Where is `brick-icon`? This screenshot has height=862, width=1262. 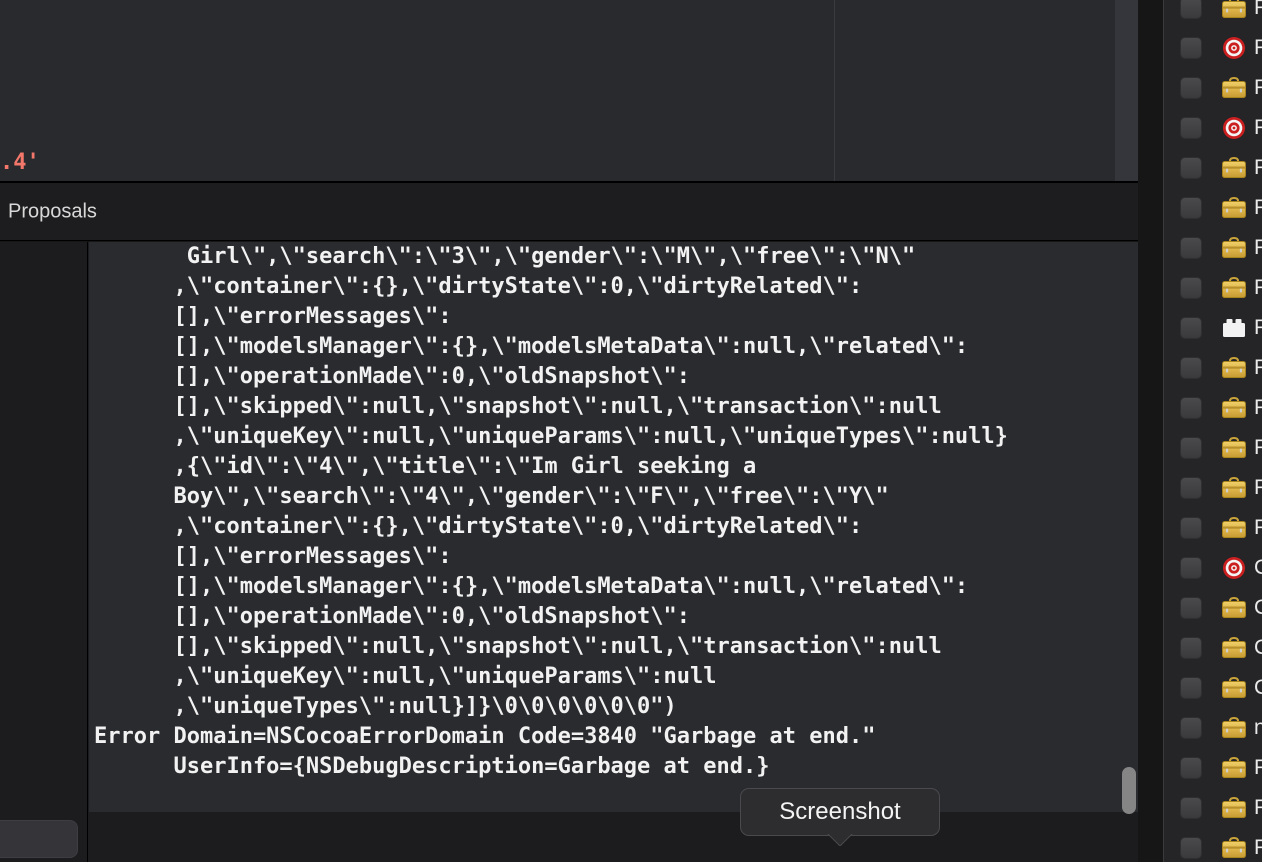
brick-icon is located at coordinates (1234, 328).